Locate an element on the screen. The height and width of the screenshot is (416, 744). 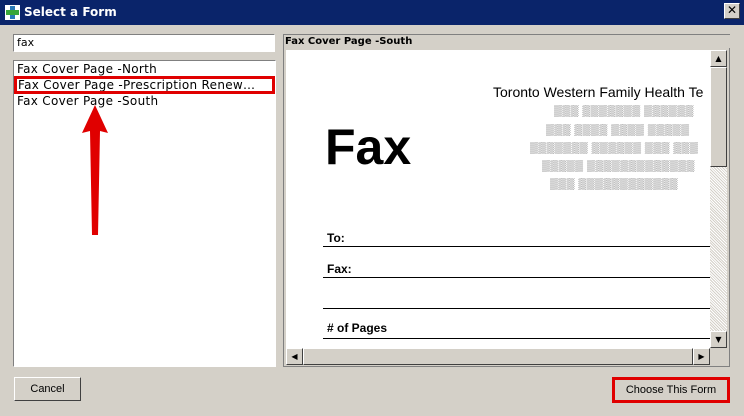
app-icon is located at coordinates (12, 12).